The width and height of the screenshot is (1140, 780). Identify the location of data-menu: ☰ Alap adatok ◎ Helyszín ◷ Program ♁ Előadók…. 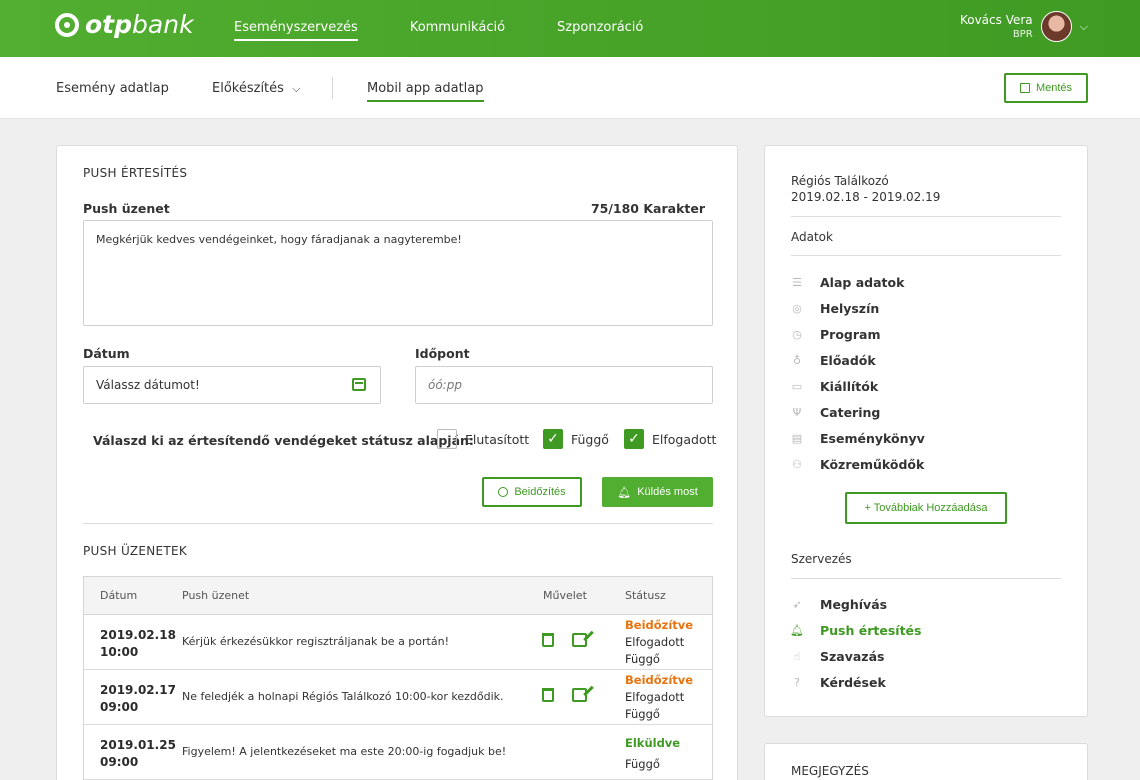
(927, 373).